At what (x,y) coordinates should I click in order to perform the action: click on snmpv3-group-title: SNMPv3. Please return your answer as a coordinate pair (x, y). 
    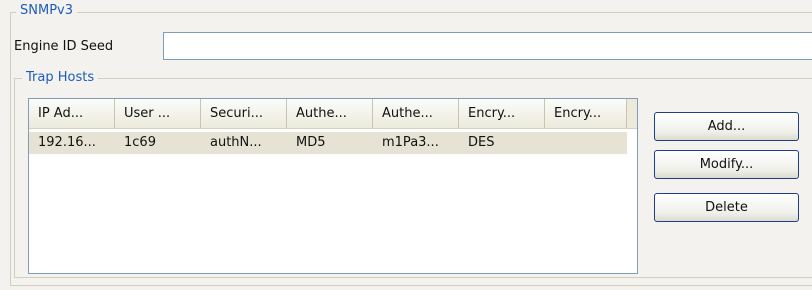
    Looking at the image, I should click on (46, 11).